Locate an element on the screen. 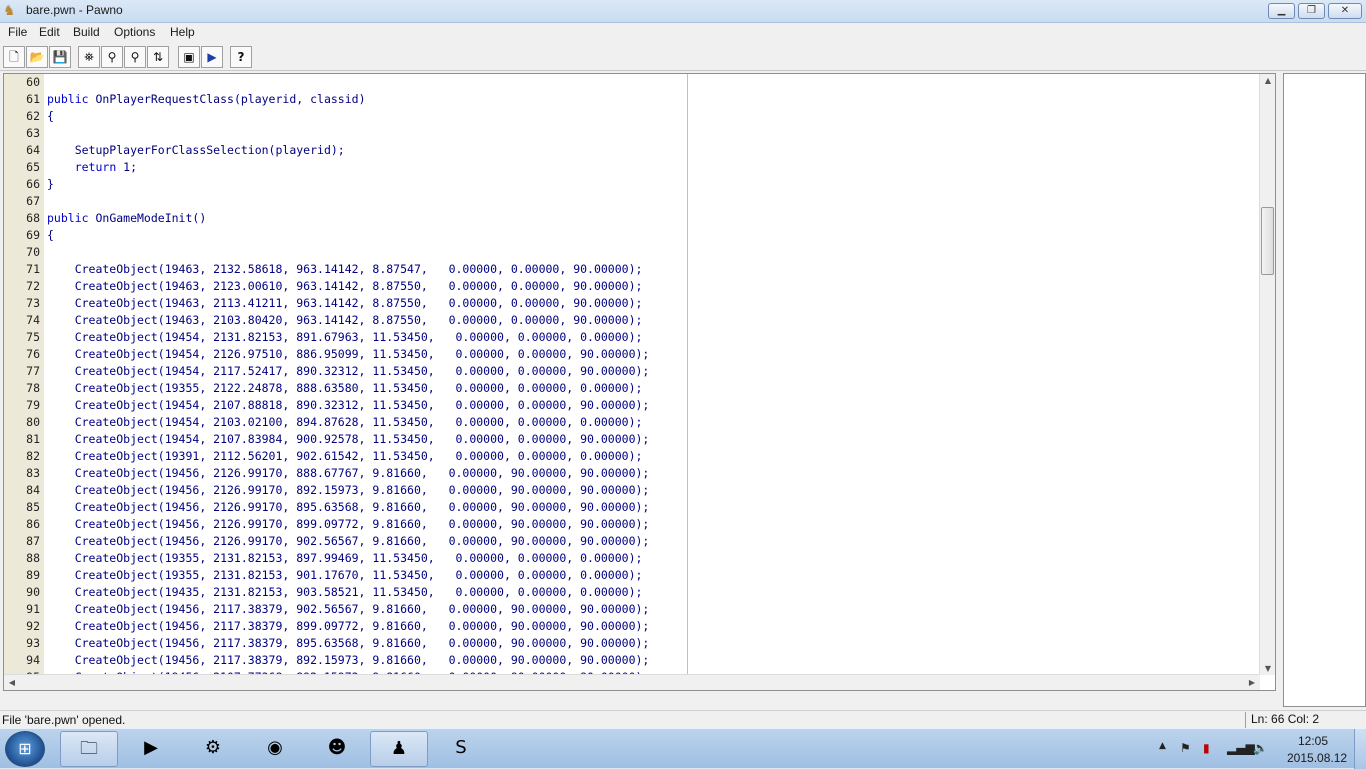 The height and width of the screenshot is (769, 1366). pawn-icon: ♞ is located at coordinates (11, 11).